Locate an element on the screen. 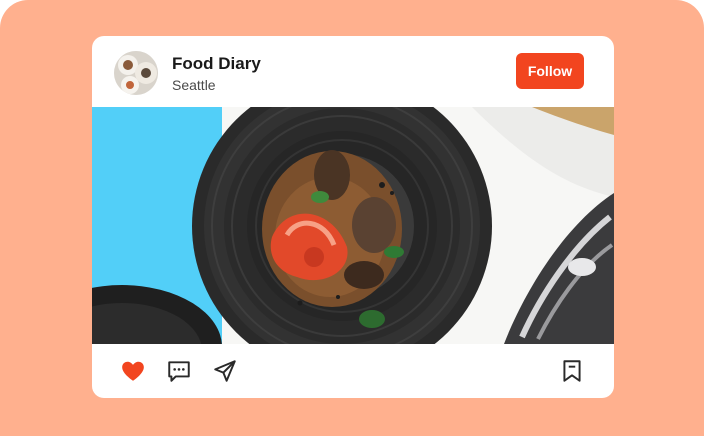 Image resolution: width=704 pixels, height=436 pixels. post-header: Food Diary Seattle Follow is located at coordinates (353, 71).